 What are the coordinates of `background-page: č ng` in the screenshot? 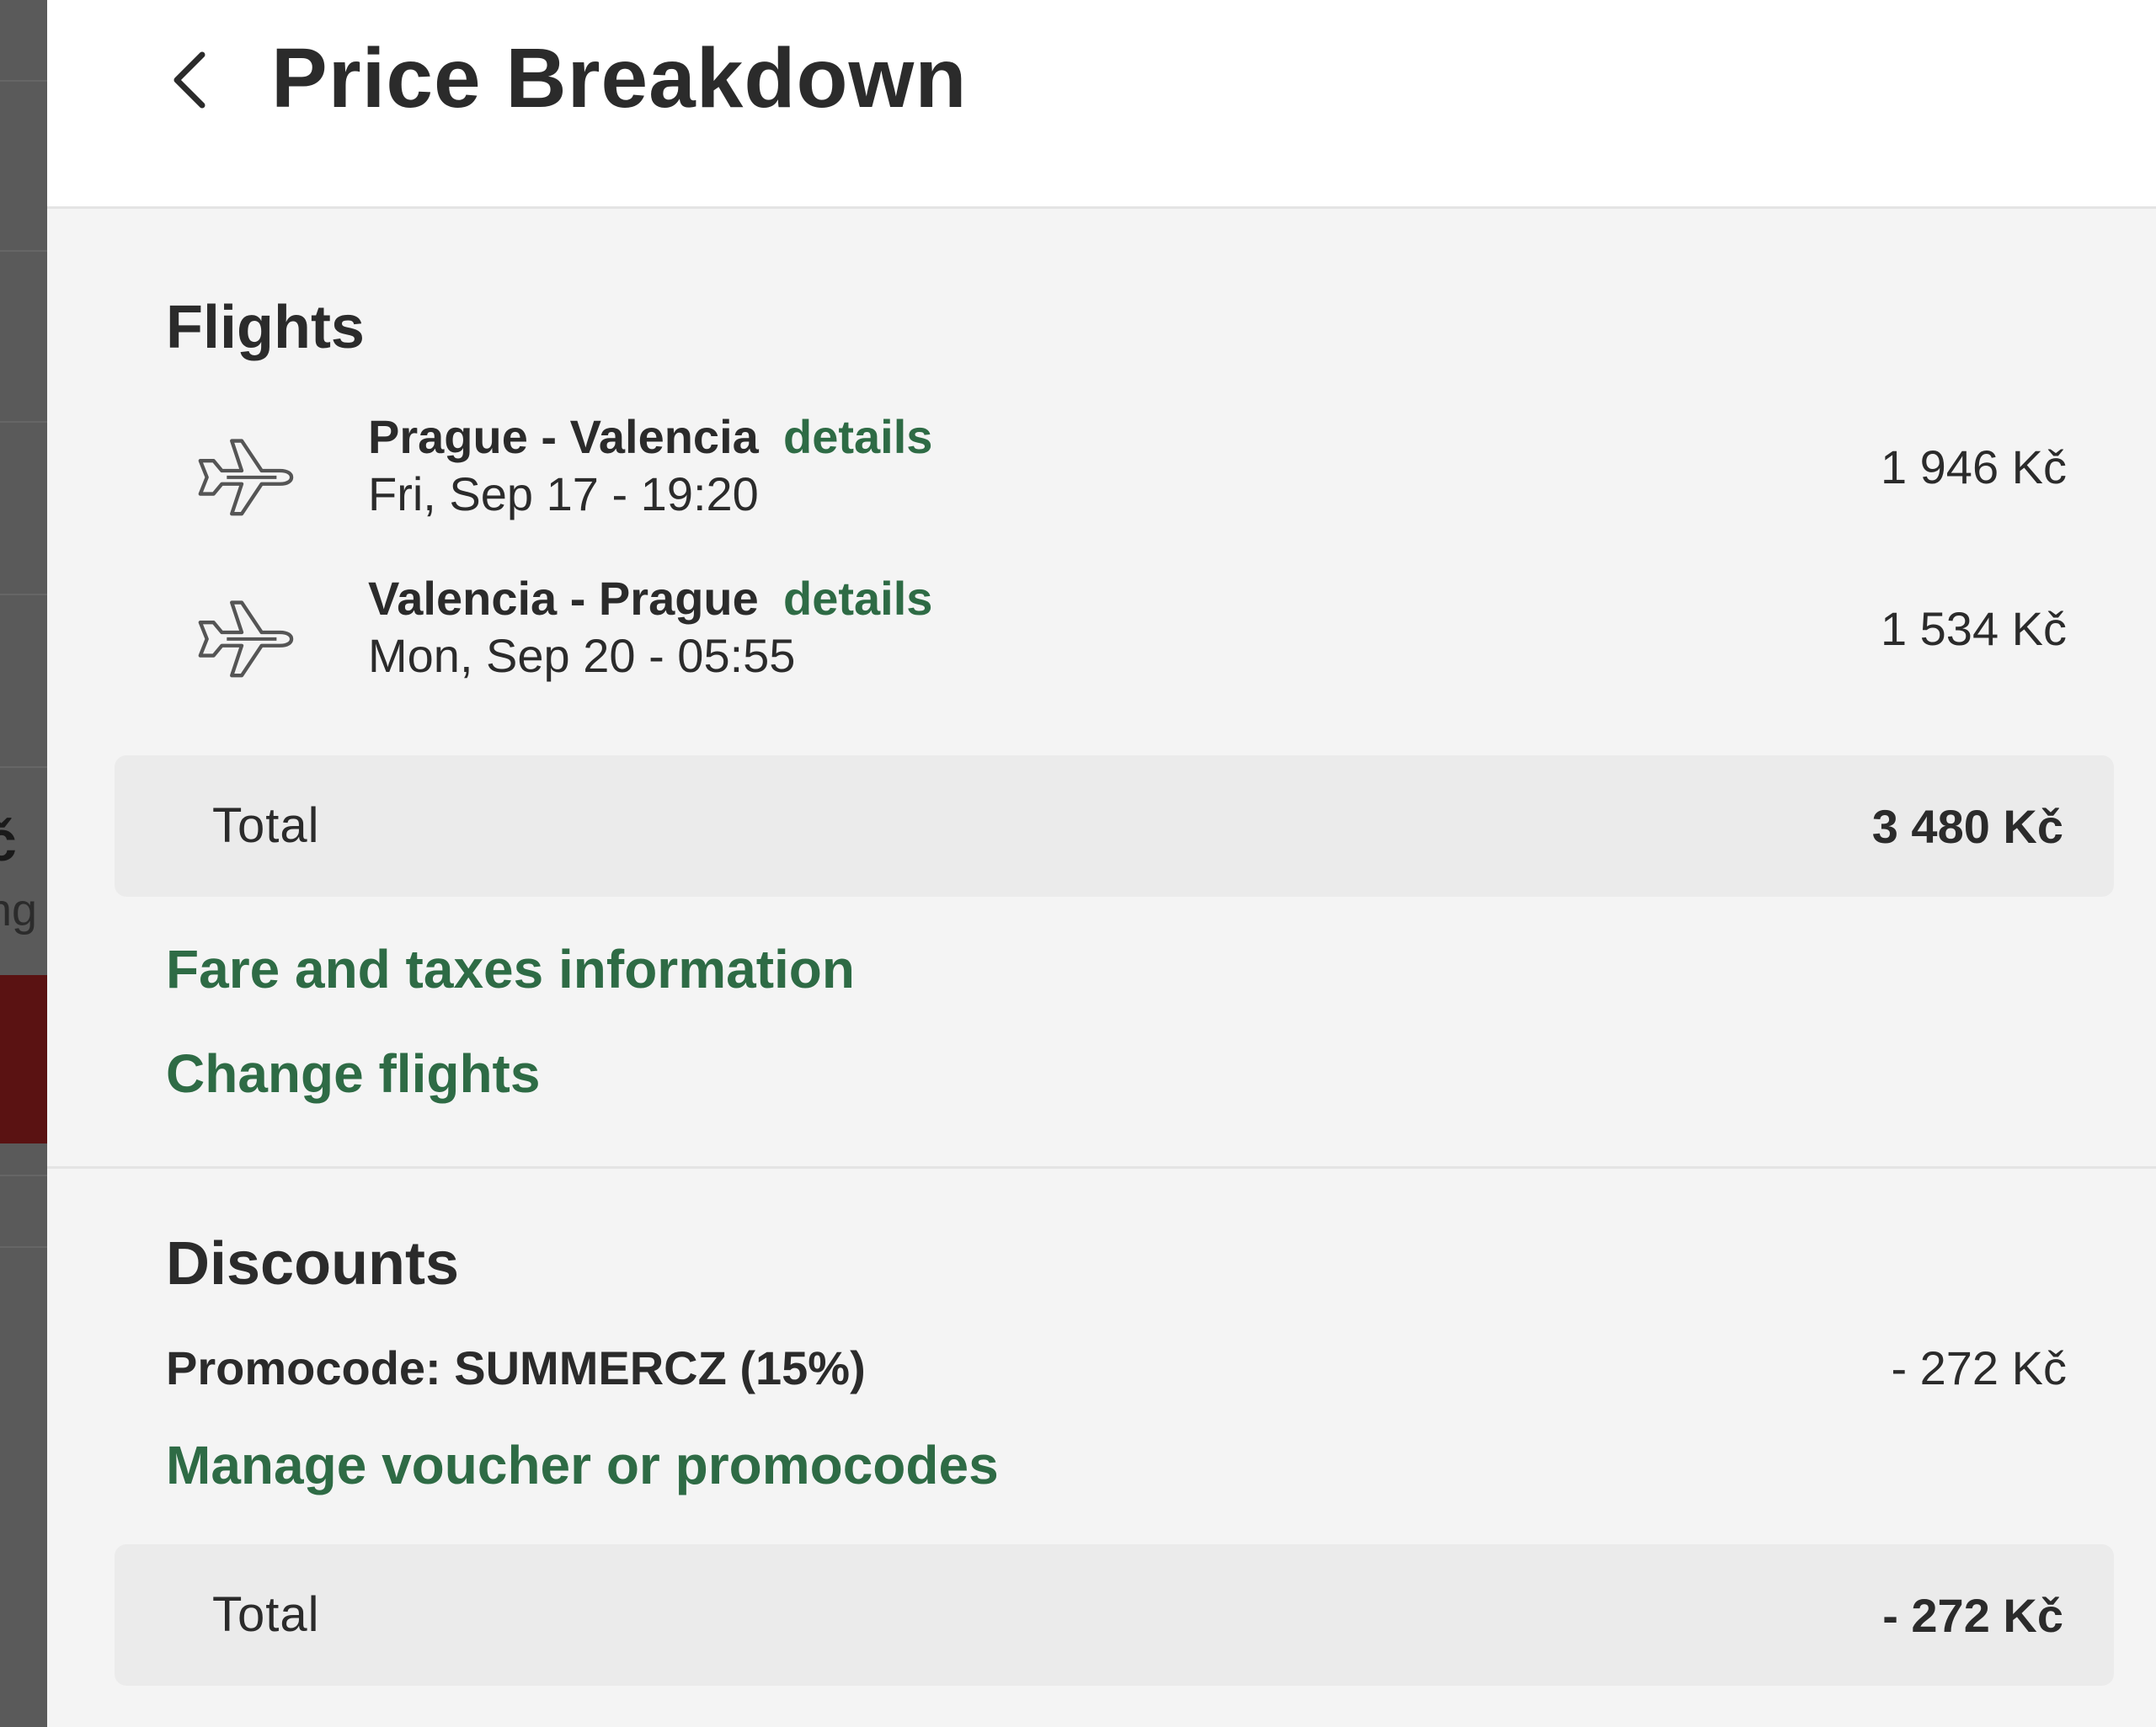 It's located at (23, 863).